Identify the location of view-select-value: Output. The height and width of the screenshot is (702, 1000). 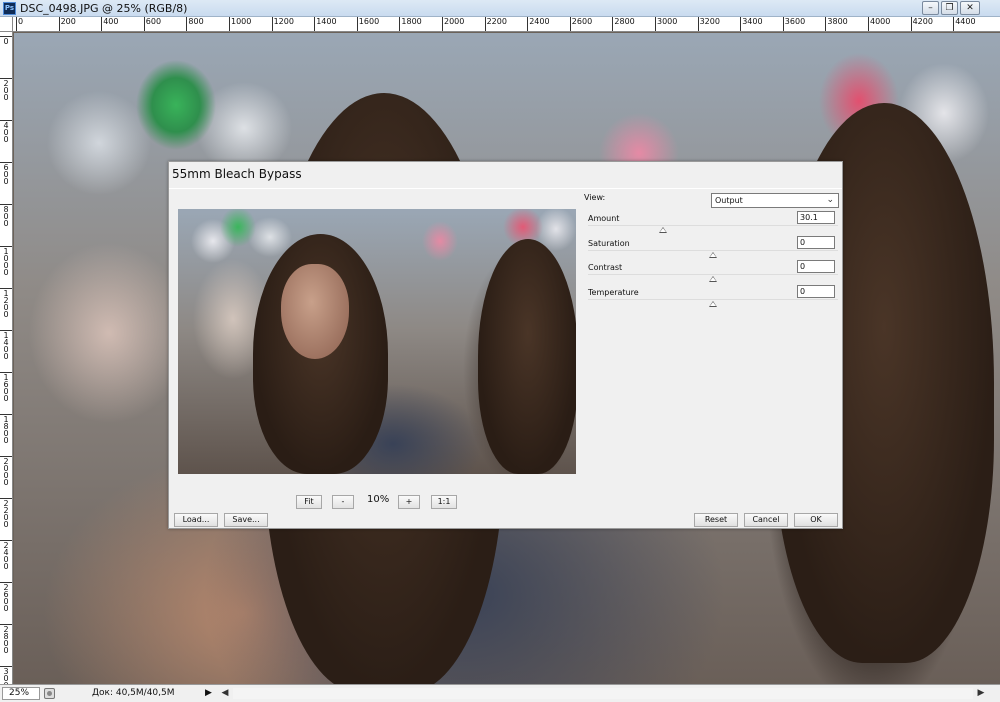
(729, 200).